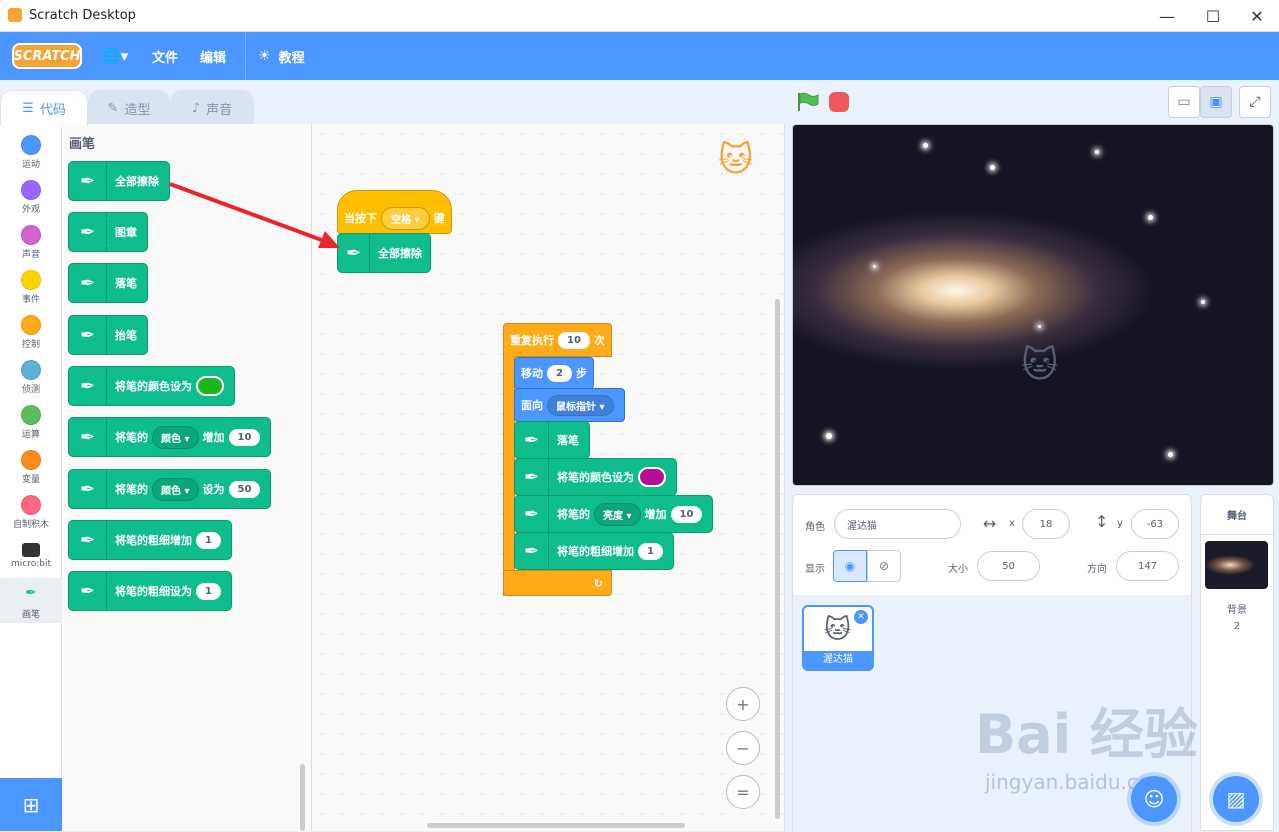 The image size is (1279, 832). I want to click on tab-sounds: ♪ 声音, so click(212, 108).